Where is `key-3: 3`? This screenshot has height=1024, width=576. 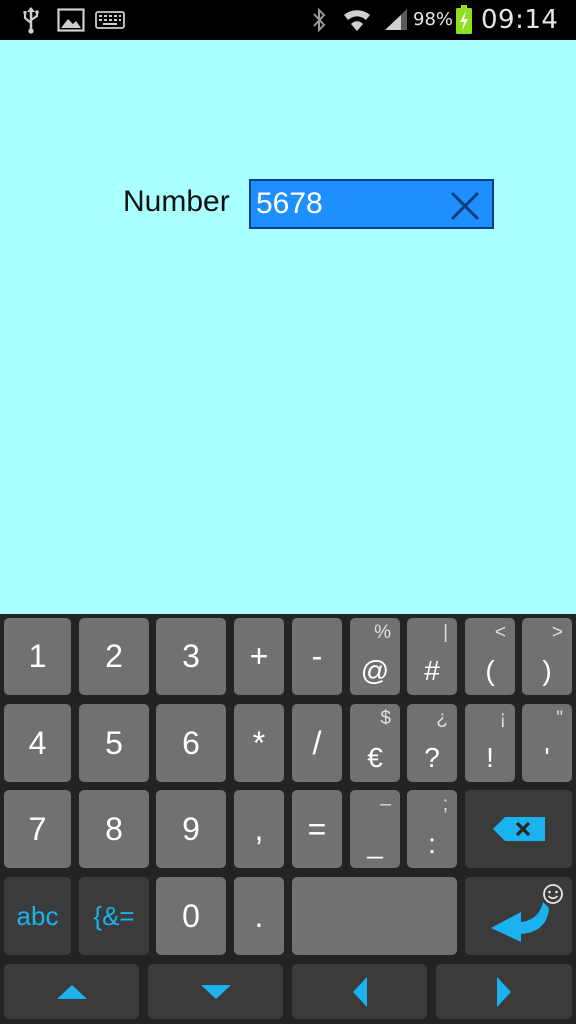 key-3: 3 is located at coordinates (191, 656).